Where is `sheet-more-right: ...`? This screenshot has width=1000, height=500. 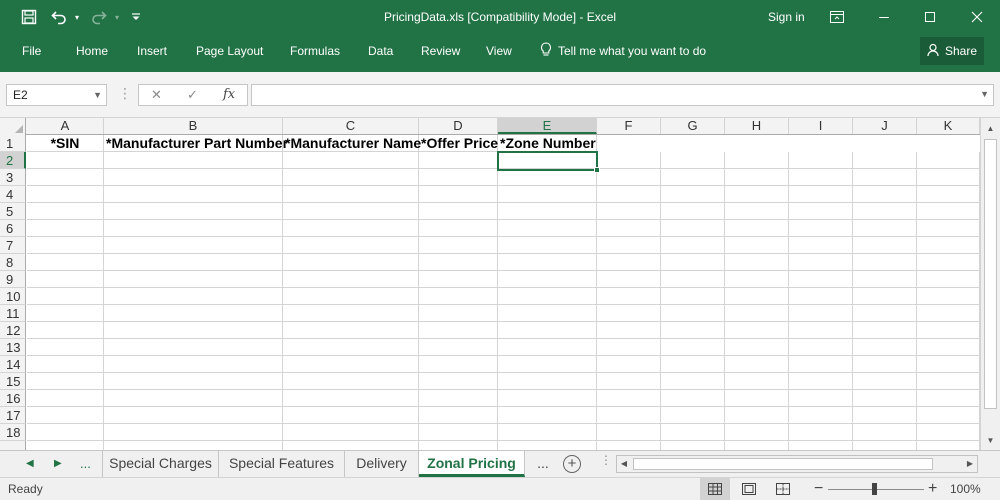 sheet-more-right: ... is located at coordinates (543, 464).